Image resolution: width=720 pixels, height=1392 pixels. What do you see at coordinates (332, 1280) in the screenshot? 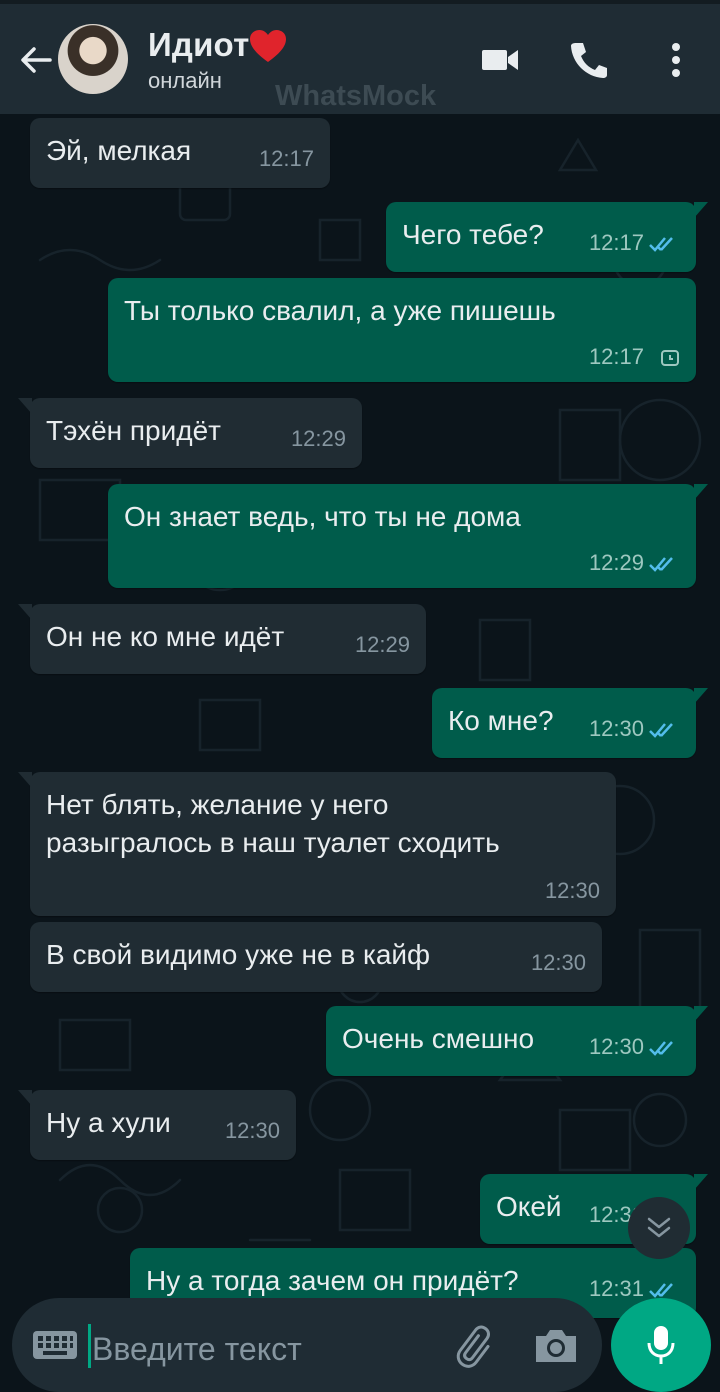
I see `message-text: Ну а тогда зачем он придёт?` at bounding box center [332, 1280].